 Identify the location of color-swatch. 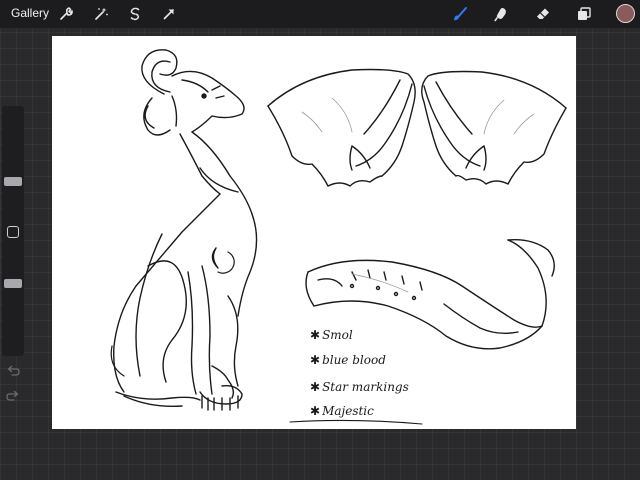
(625, 13).